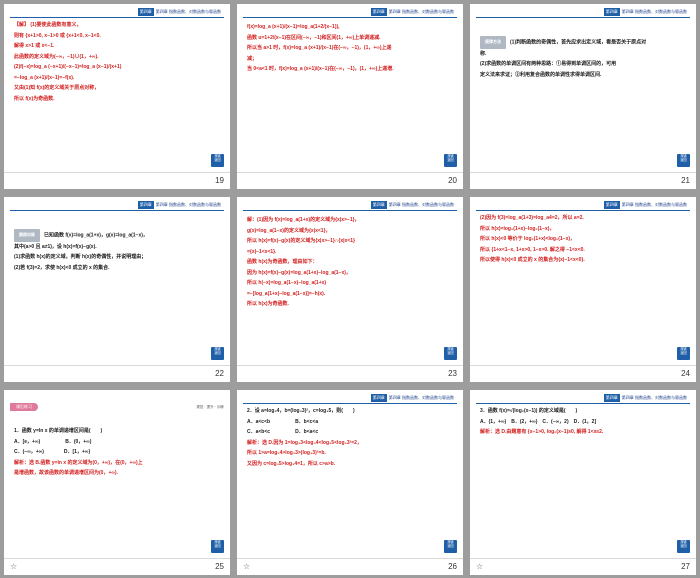 Image resolution: width=700 pixels, height=578 pixels. Describe the element at coordinates (350, 566) in the screenshot. I see `slide-footer: 26 ☆` at that location.